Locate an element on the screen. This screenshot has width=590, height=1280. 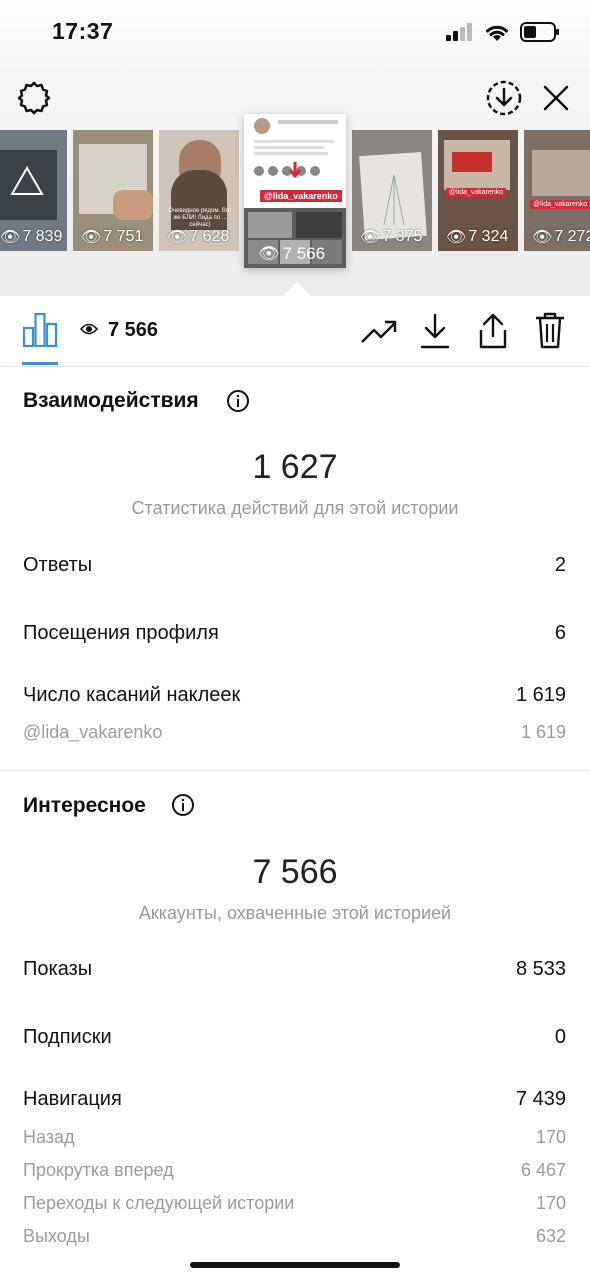
profile-avatar is located at coordinates (262, 126).